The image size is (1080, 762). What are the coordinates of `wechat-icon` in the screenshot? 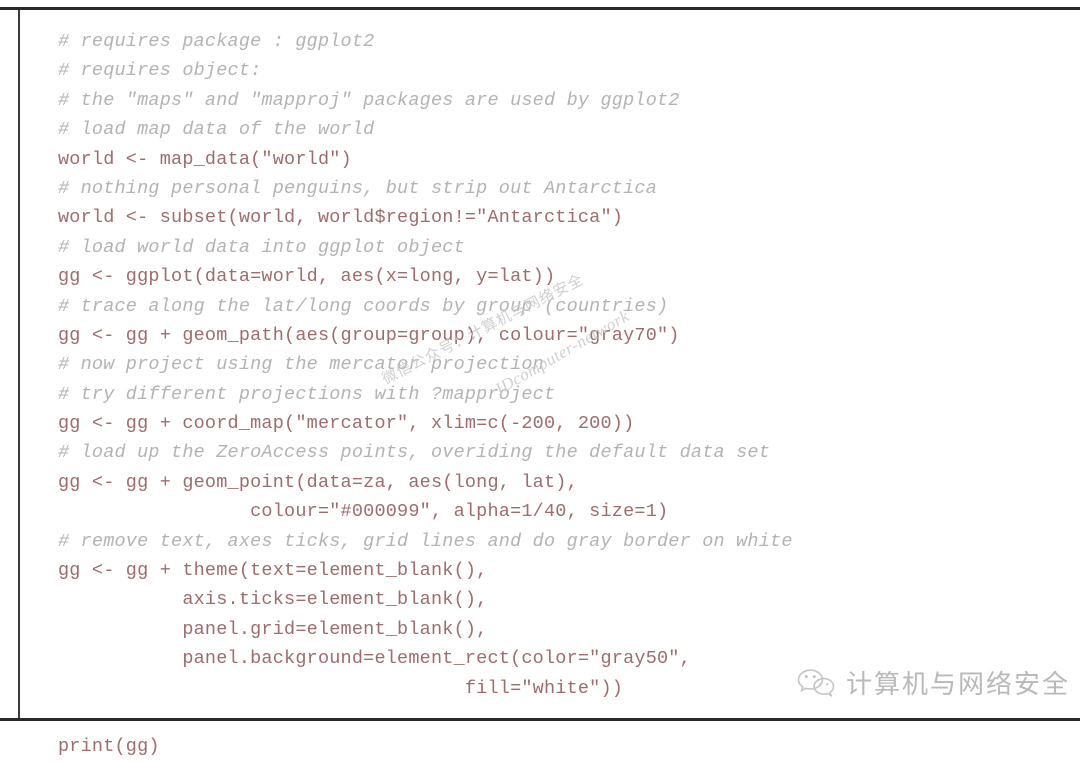 It's located at (816, 683).